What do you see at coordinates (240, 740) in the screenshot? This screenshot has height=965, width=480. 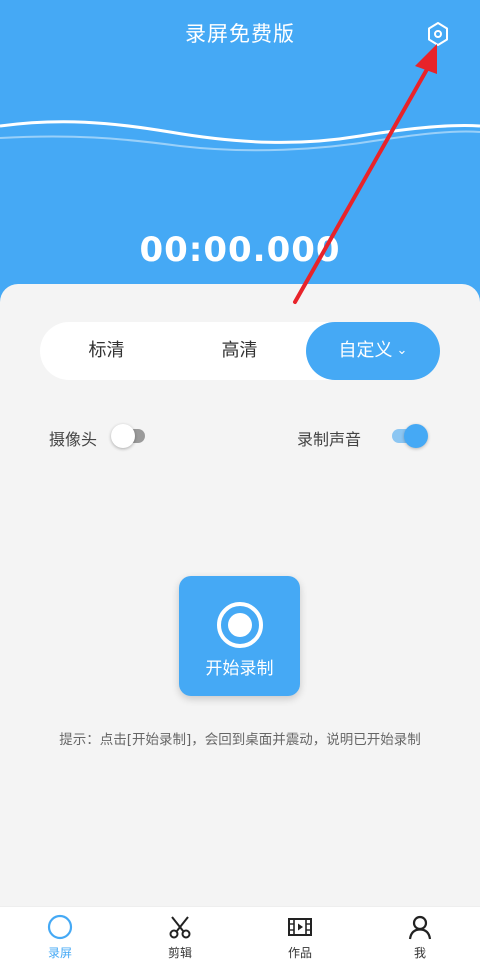 I see `hint-text: 提示：点击[开始录制]，会回到桌面并震动，说明已开始录制` at bounding box center [240, 740].